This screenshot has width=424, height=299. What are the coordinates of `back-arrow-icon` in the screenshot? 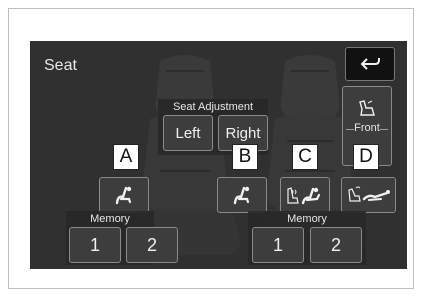 It's located at (370, 64).